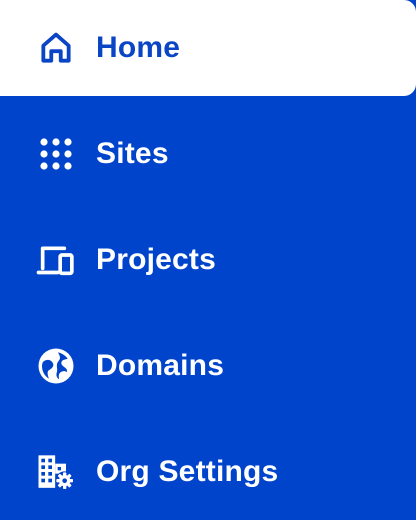 This screenshot has width=416, height=520. Describe the element at coordinates (56, 48) in the screenshot. I see `home-icon` at that location.